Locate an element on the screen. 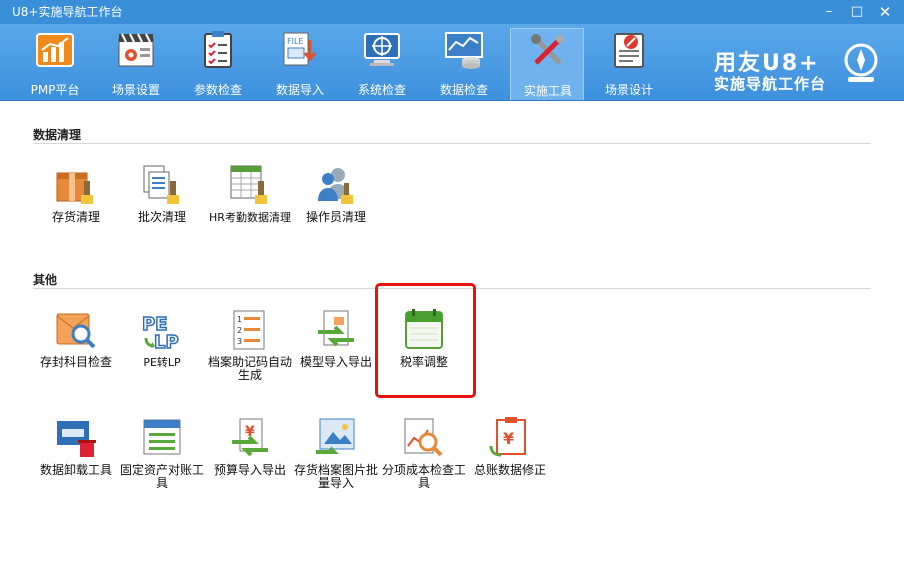 This screenshot has width=904, height=562. impl-tools-icon is located at coordinates (547, 49).